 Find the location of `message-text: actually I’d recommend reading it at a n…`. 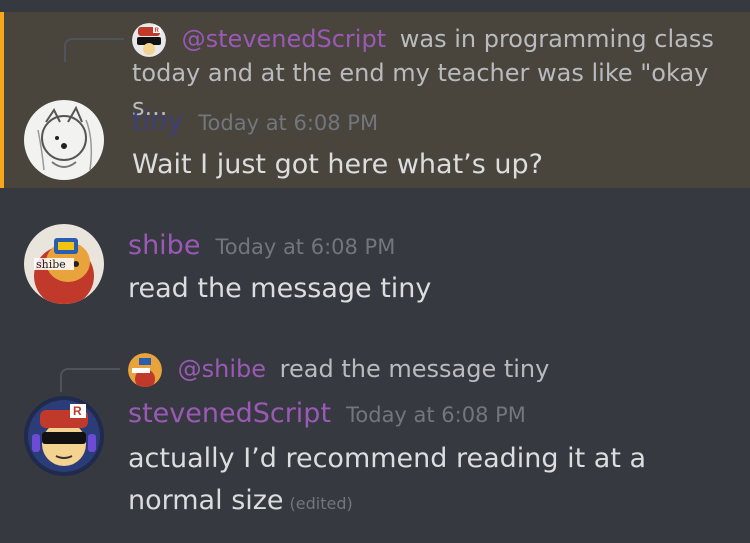

message-text: actually I’d recommend reading it at a n… is located at coordinates (428, 481).